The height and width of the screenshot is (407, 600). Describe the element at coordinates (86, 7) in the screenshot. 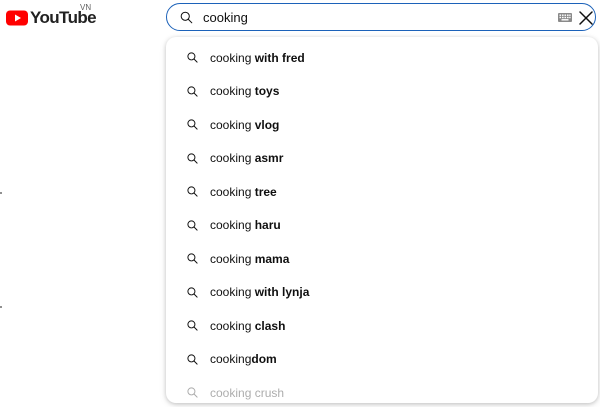

I see `logo-region-code: VN` at that location.